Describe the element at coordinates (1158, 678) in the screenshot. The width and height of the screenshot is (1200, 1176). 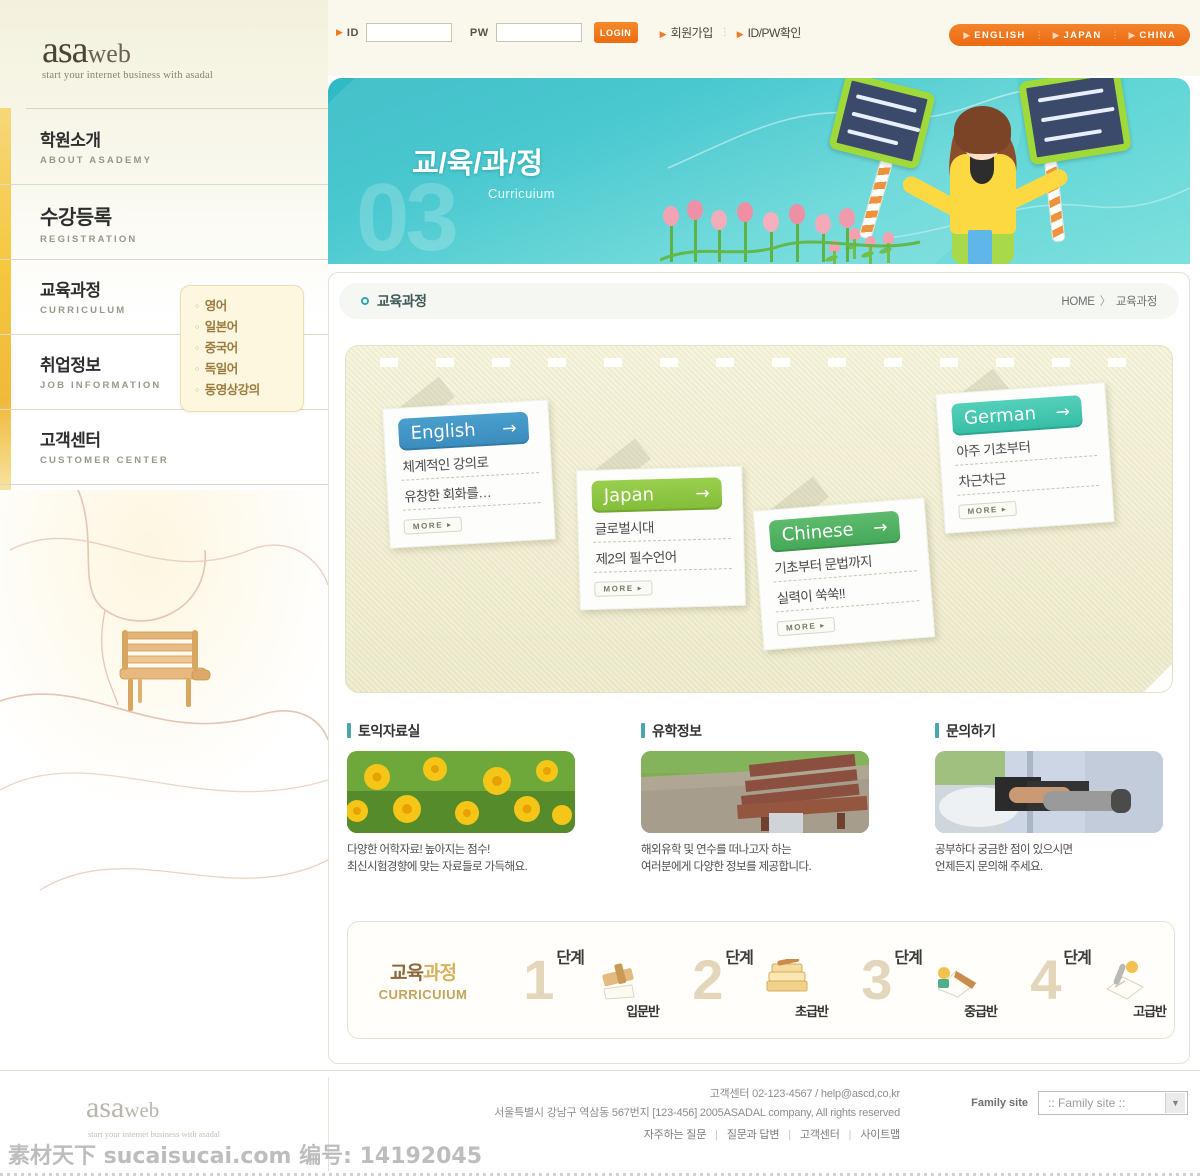
I see `page-fold-corner` at that location.